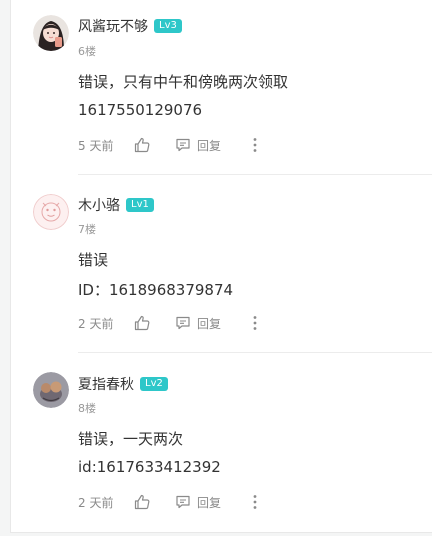  I want to click on username: 风酱玩不够, so click(113, 26).